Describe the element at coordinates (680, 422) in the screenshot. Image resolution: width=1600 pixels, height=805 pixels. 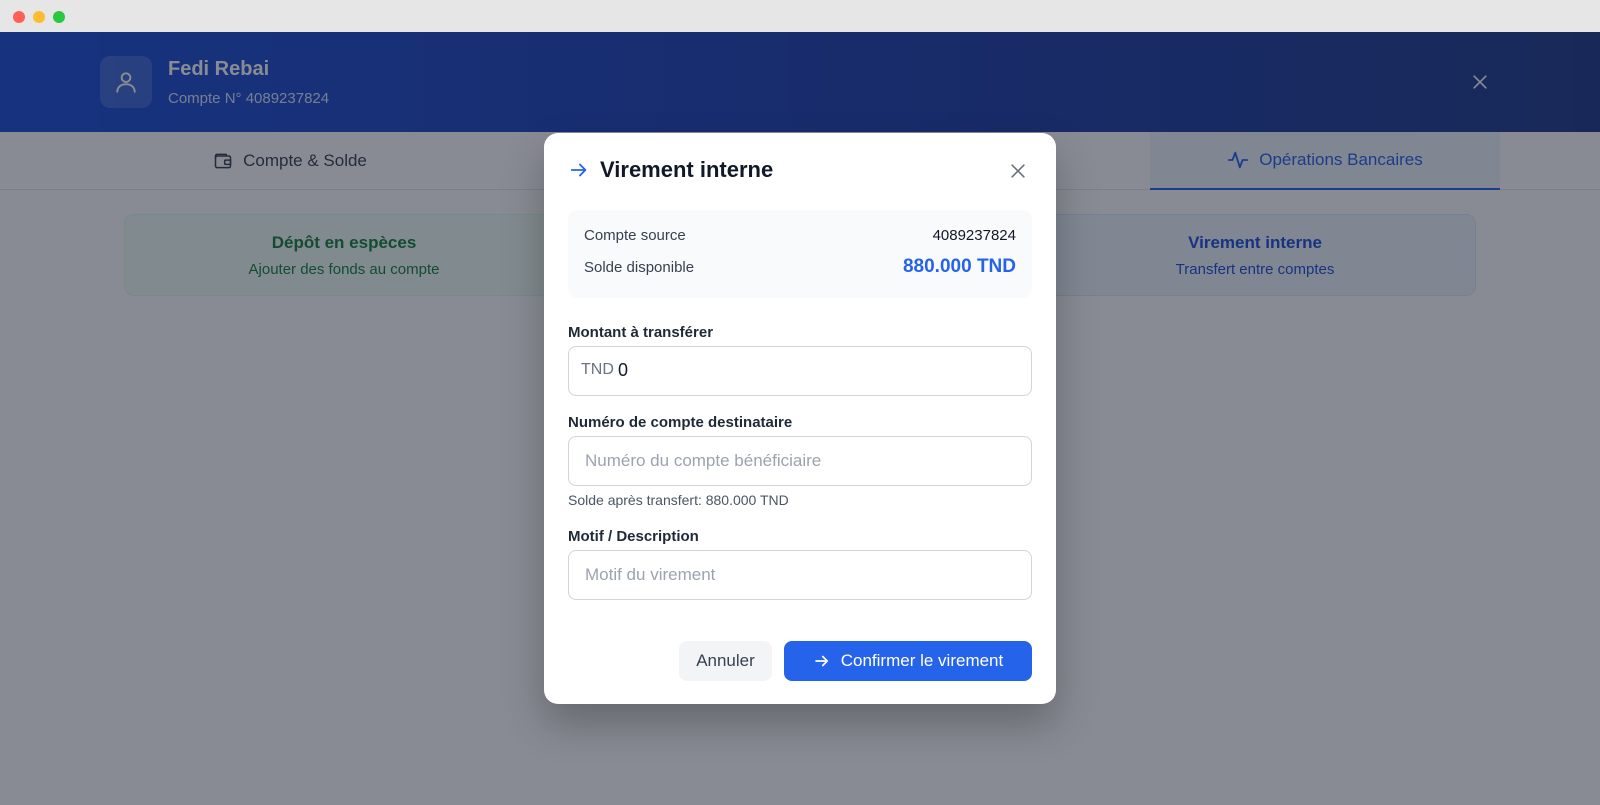
I see `destination-account-label: Numéro de compte destinataire` at that location.